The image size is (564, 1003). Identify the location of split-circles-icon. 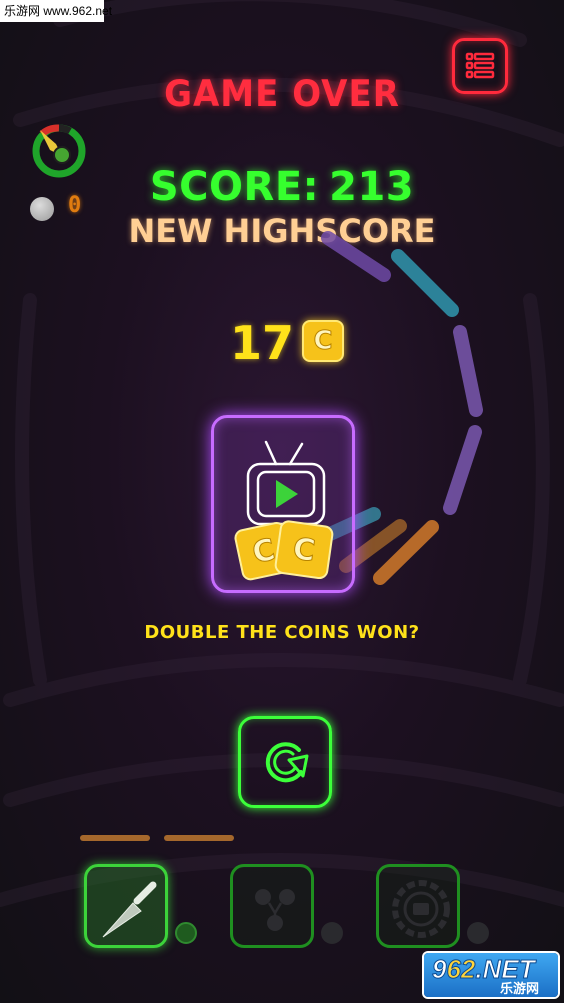
(275, 910).